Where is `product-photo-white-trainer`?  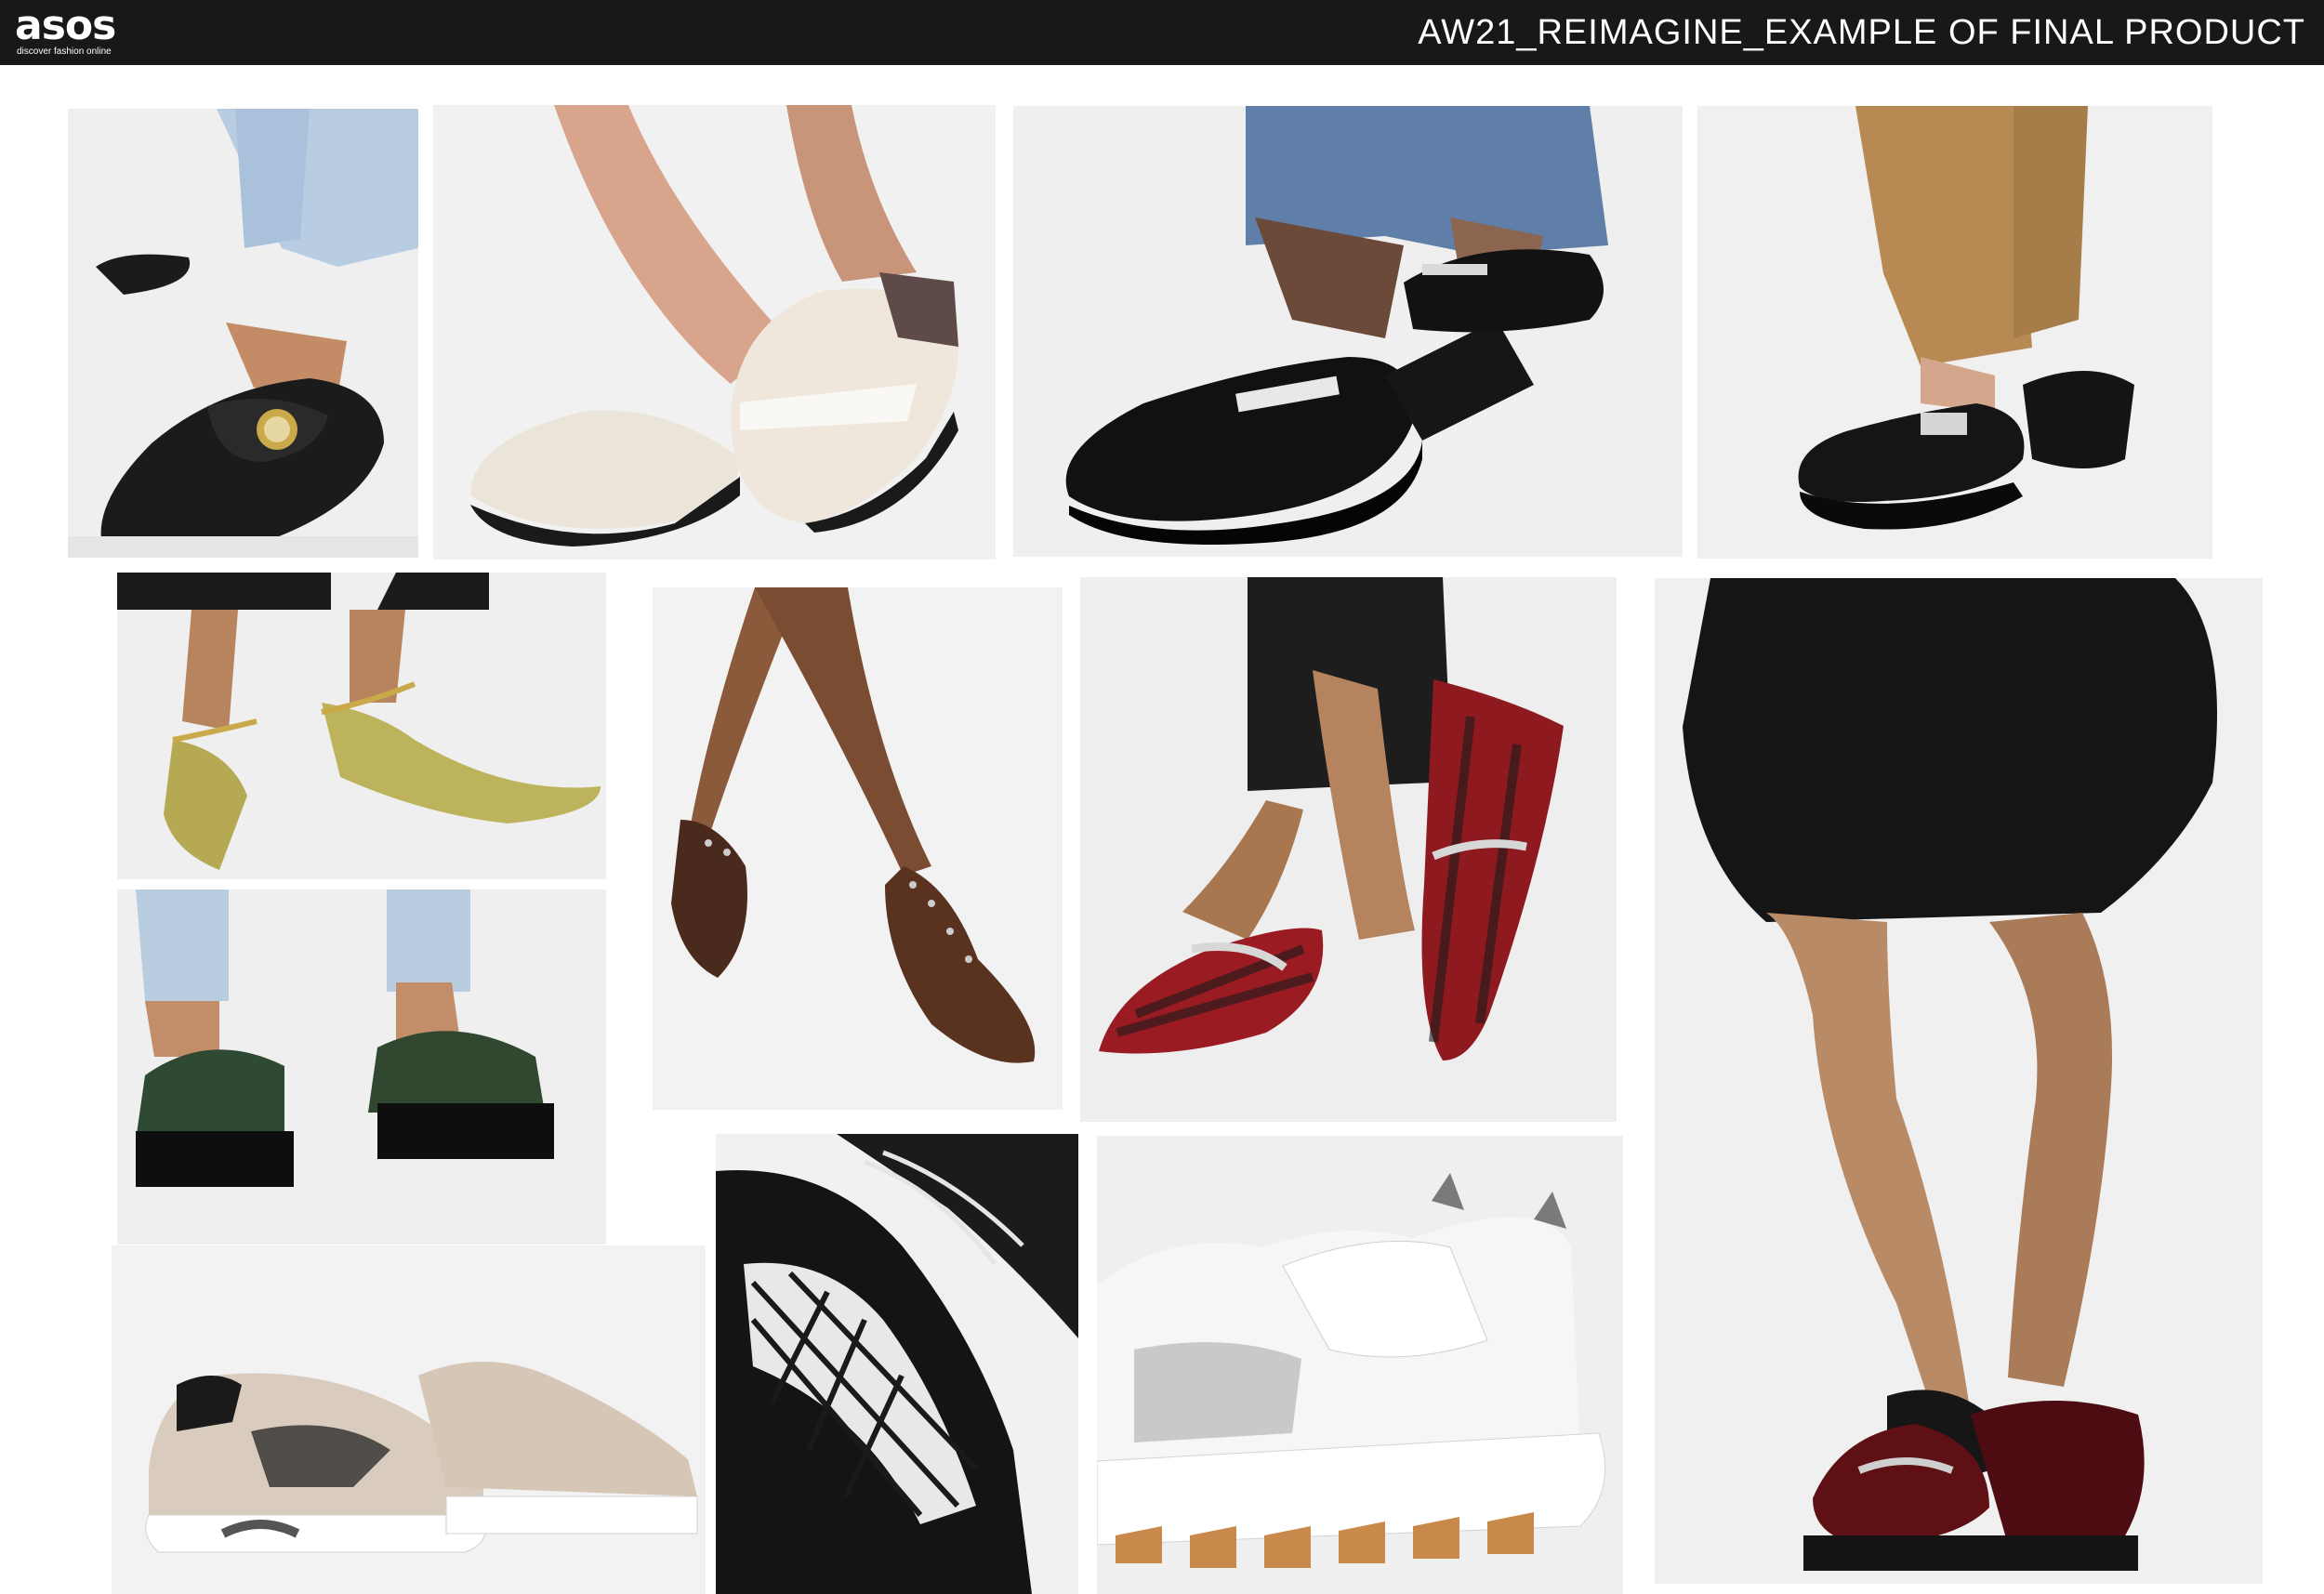
product-photo-white-trainer is located at coordinates (1360, 1365).